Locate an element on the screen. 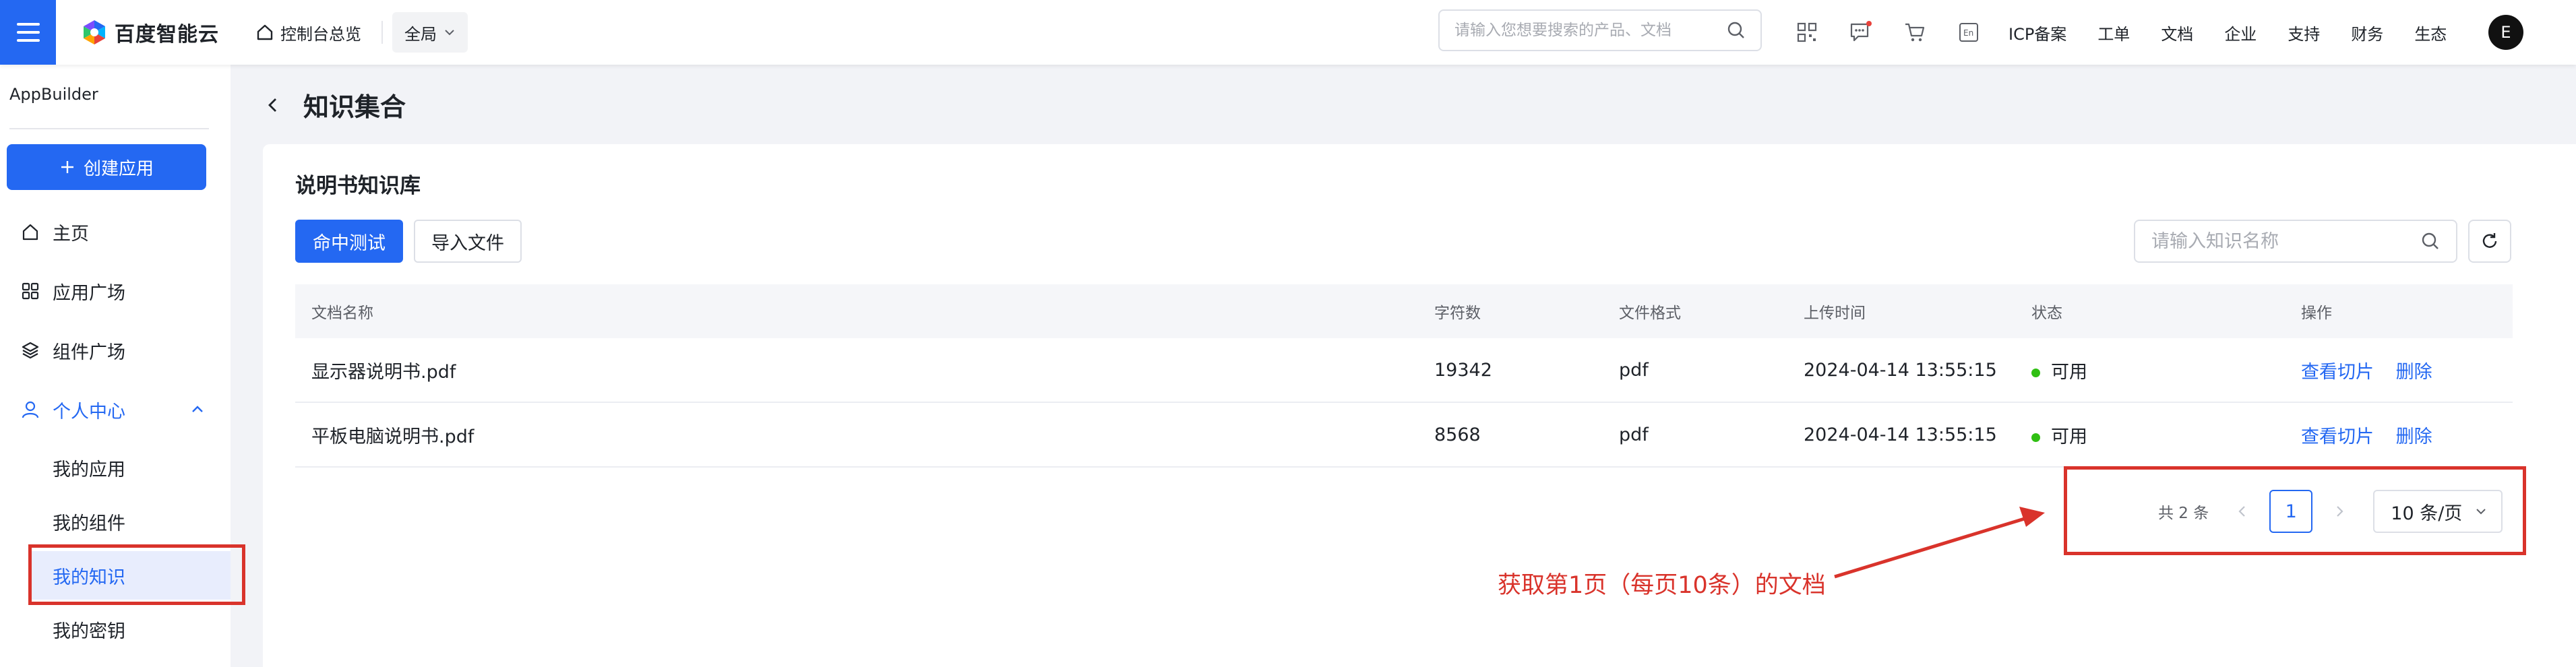  annotation-text: 获取第1页（每页10条）的文档 is located at coordinates (1662, 585).